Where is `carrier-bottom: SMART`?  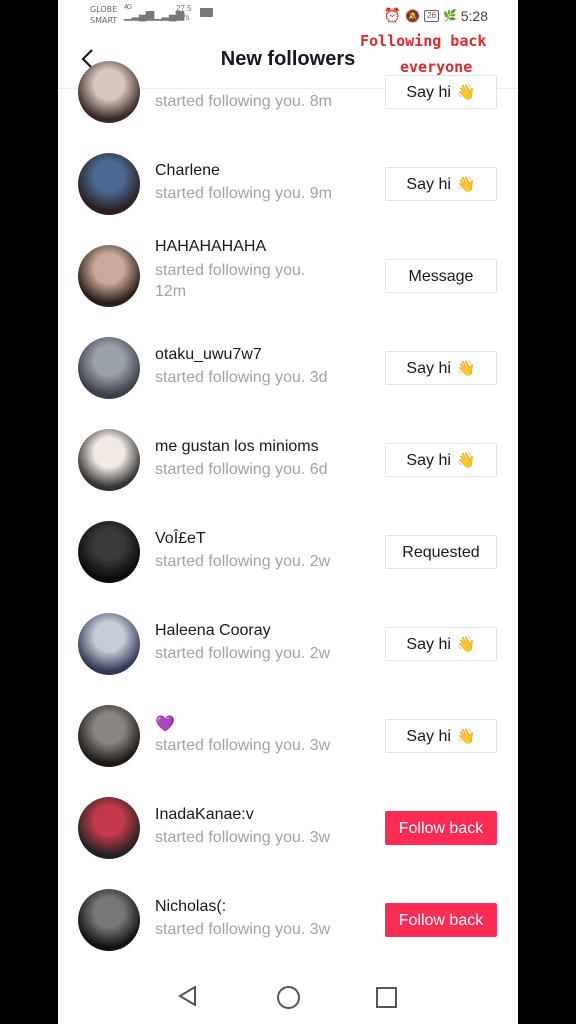
carrier-bottom: SMART is located at coordinates (104, 20).